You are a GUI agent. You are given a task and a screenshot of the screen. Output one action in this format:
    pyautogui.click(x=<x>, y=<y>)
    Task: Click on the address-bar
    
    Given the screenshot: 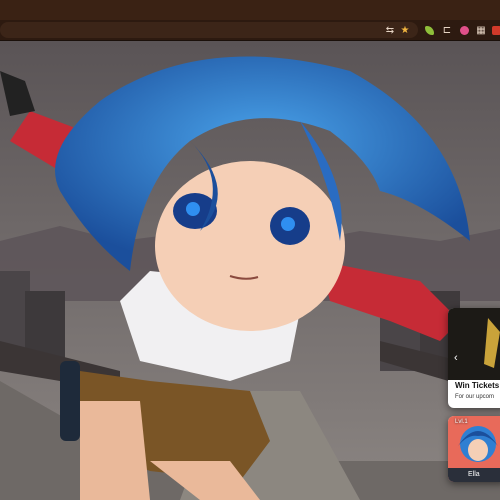 What is the action you would take?
    pyautogui.click(x=209, y=30)
    